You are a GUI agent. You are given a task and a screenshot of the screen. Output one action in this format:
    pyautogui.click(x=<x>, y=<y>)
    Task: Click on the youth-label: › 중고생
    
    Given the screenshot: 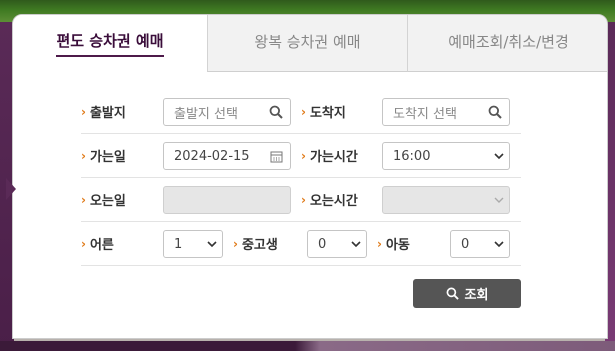 What is the action you would take?
    pyautogui.click(x=255, y=243)
    